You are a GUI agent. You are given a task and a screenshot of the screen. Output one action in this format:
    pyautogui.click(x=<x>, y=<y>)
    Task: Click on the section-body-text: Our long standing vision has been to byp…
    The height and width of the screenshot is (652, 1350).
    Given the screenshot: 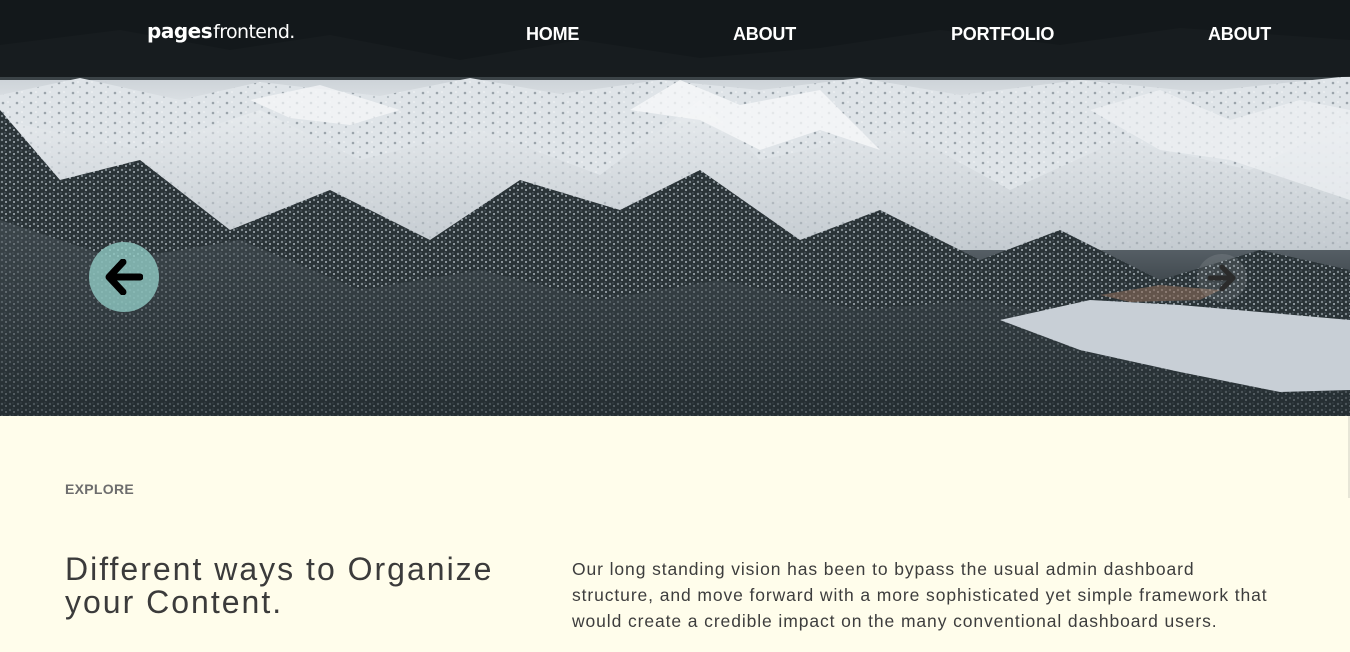 What is the action you would take?
    pyautogui.click(x=920, y=595)
    